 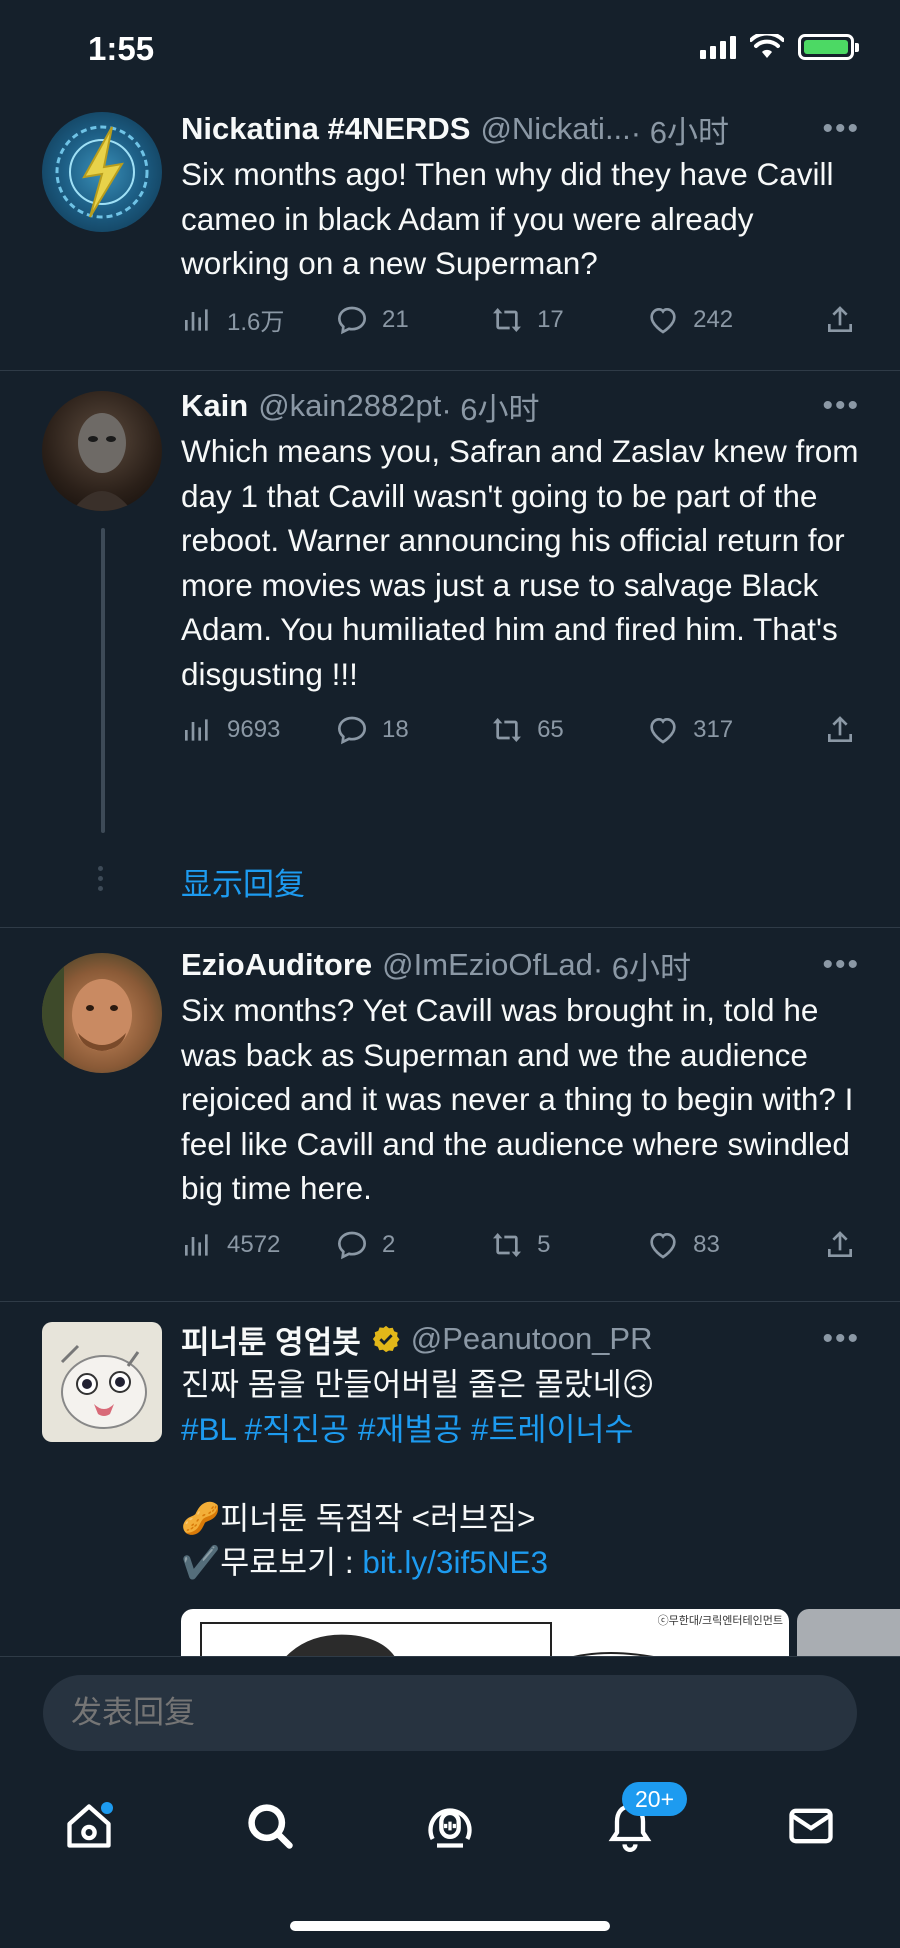 I want to click on tweet-text-line: ✔️무료보기 : bit.ly/3if5NE3, so click(x=520, y=1562).